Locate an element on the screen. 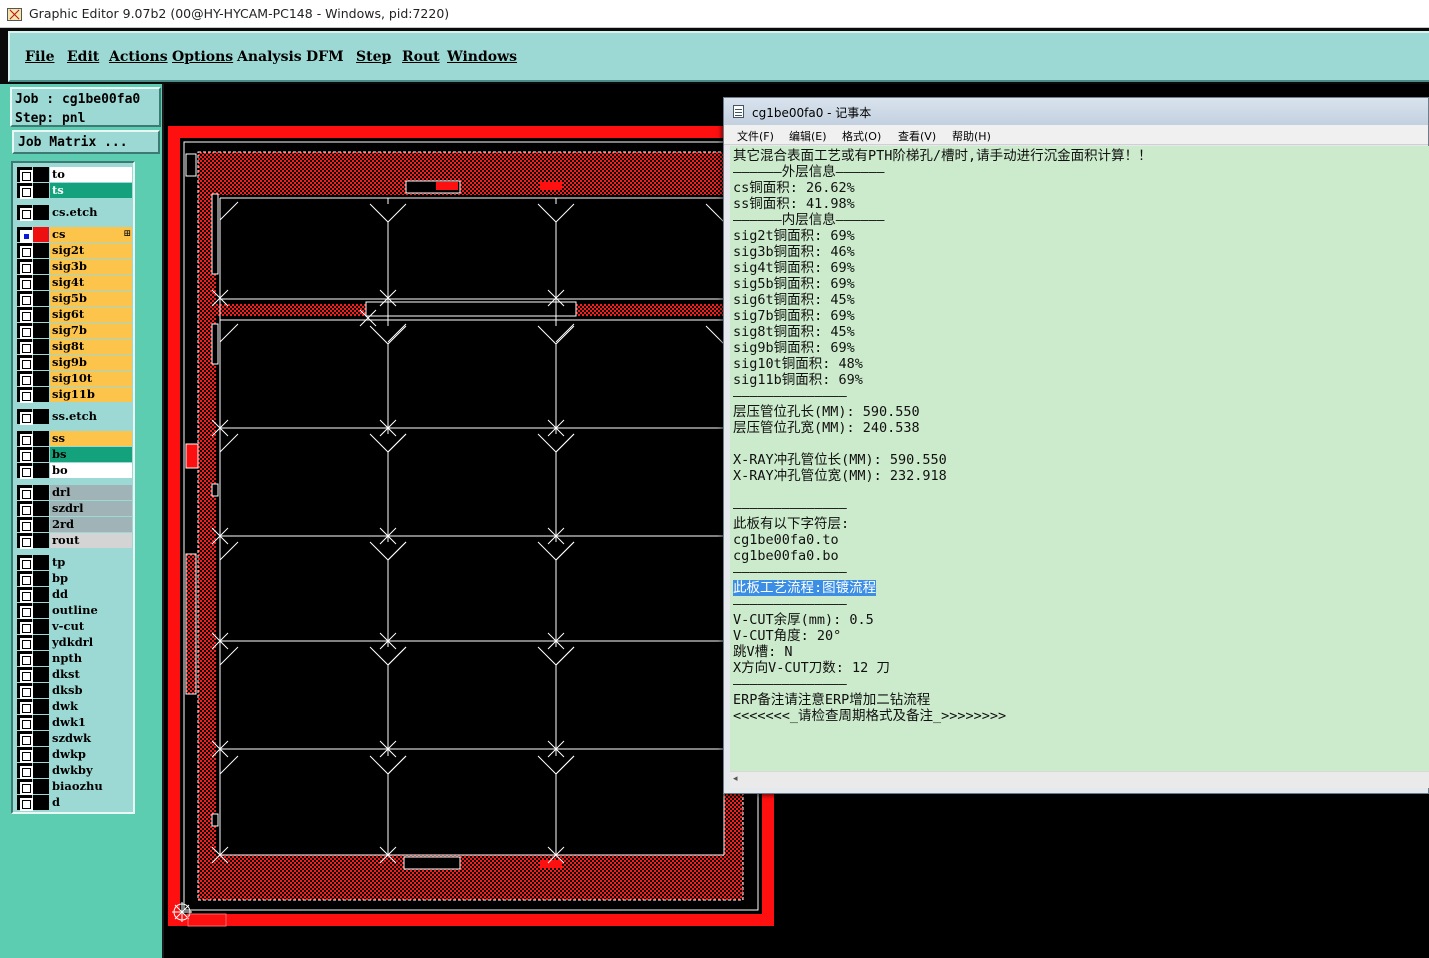 The width and height of the screenshot is (1429, 958). layer-row-szdwk: szdwk is located at coordinates (74, 739).